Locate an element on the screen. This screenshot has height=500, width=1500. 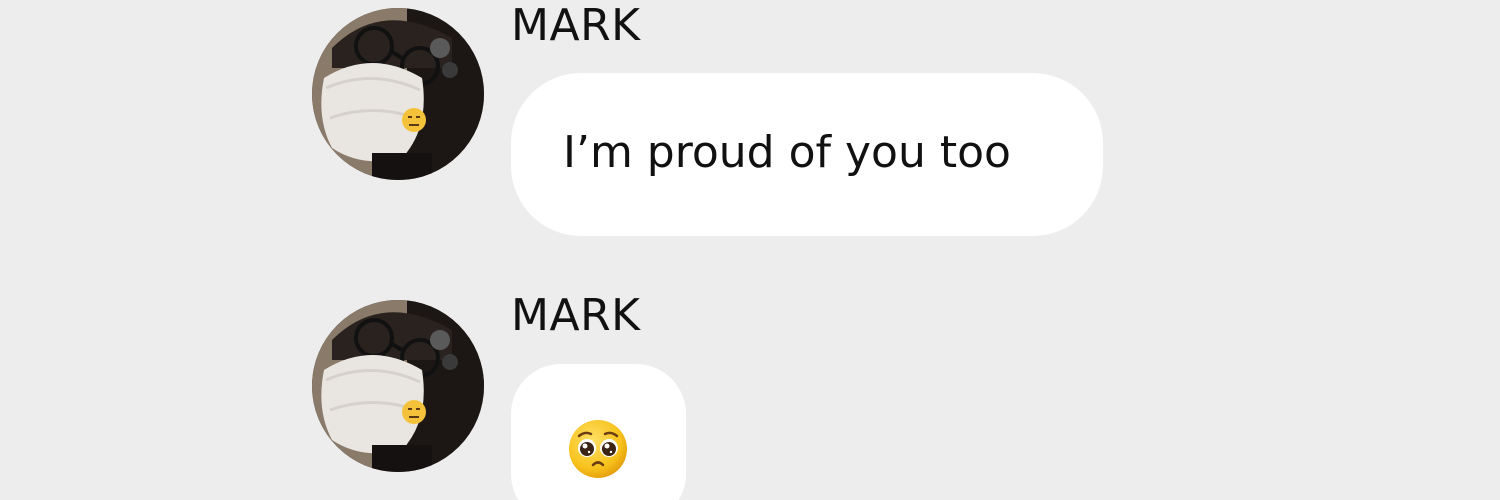
message-bubble: I’m proud of you too is located at coordinates (807, 154).